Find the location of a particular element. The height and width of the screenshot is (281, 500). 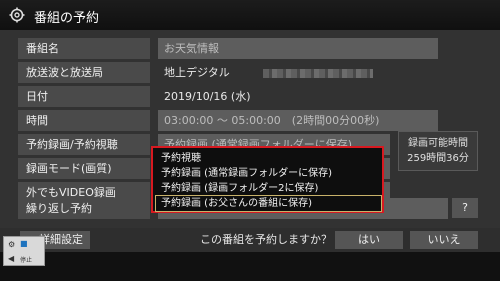

media-control-widget: ⚙ ■ ◀ 停止 is located at coordinates (24, 251).